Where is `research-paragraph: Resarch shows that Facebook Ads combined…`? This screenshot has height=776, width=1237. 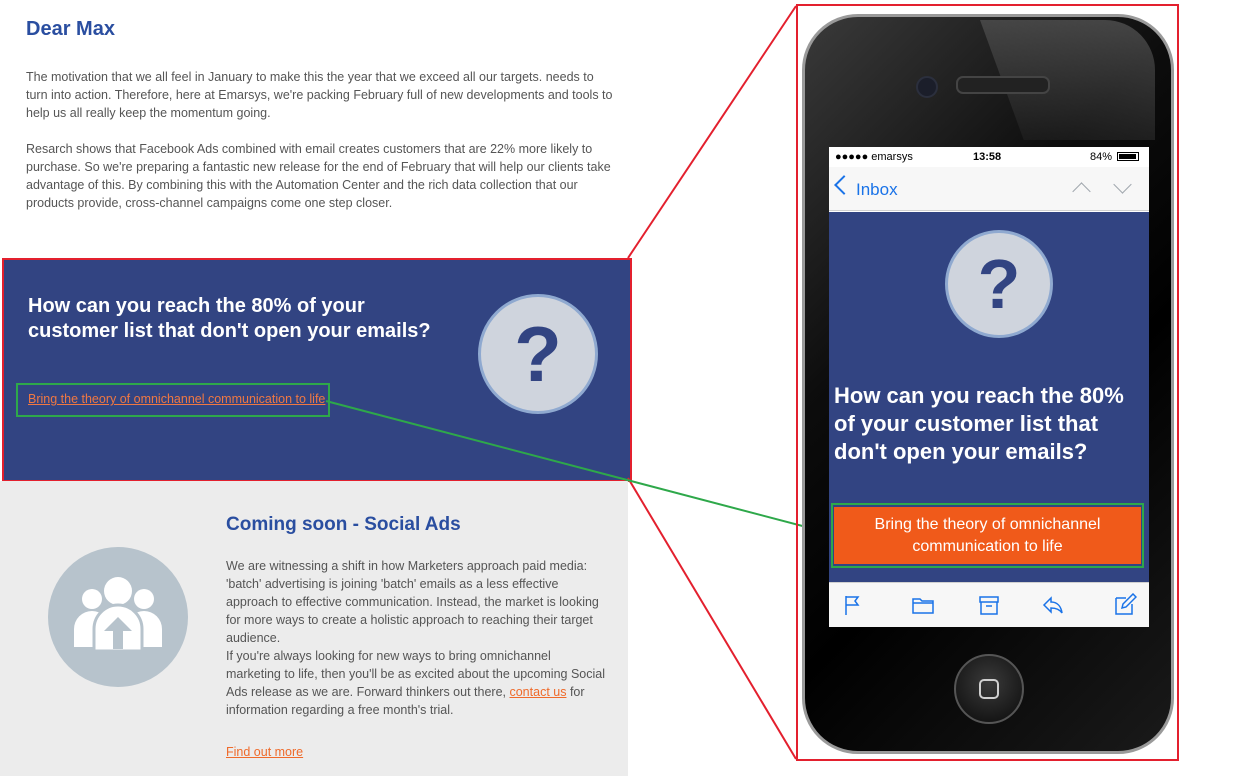
research-paragraph: Resarch shows that Facebook Ads combined… is located at coordinates (318, 176).